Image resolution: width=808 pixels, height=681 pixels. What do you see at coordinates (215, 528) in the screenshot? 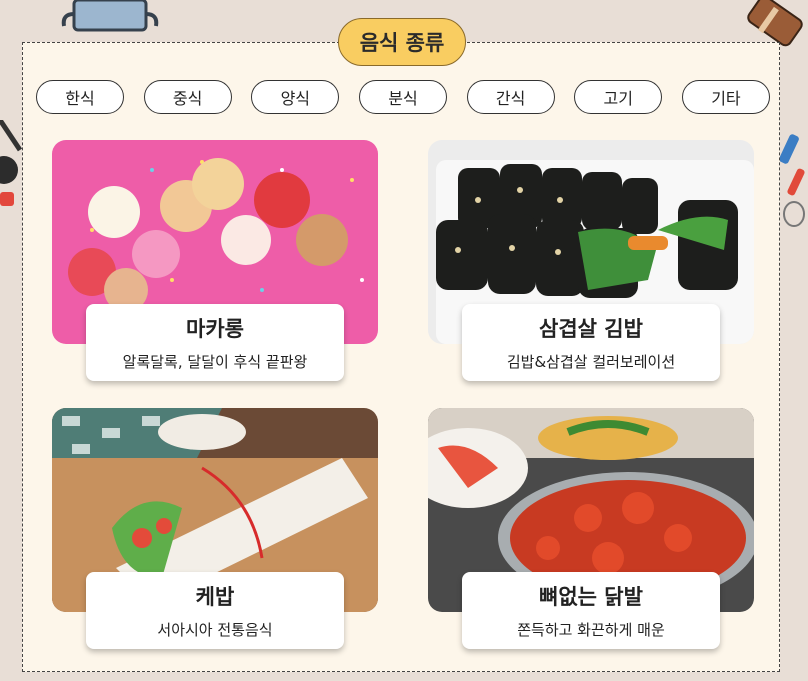
I see `food-card-kebab: 케밥 서아시아 전통음식` at bounding box center [215, 528].